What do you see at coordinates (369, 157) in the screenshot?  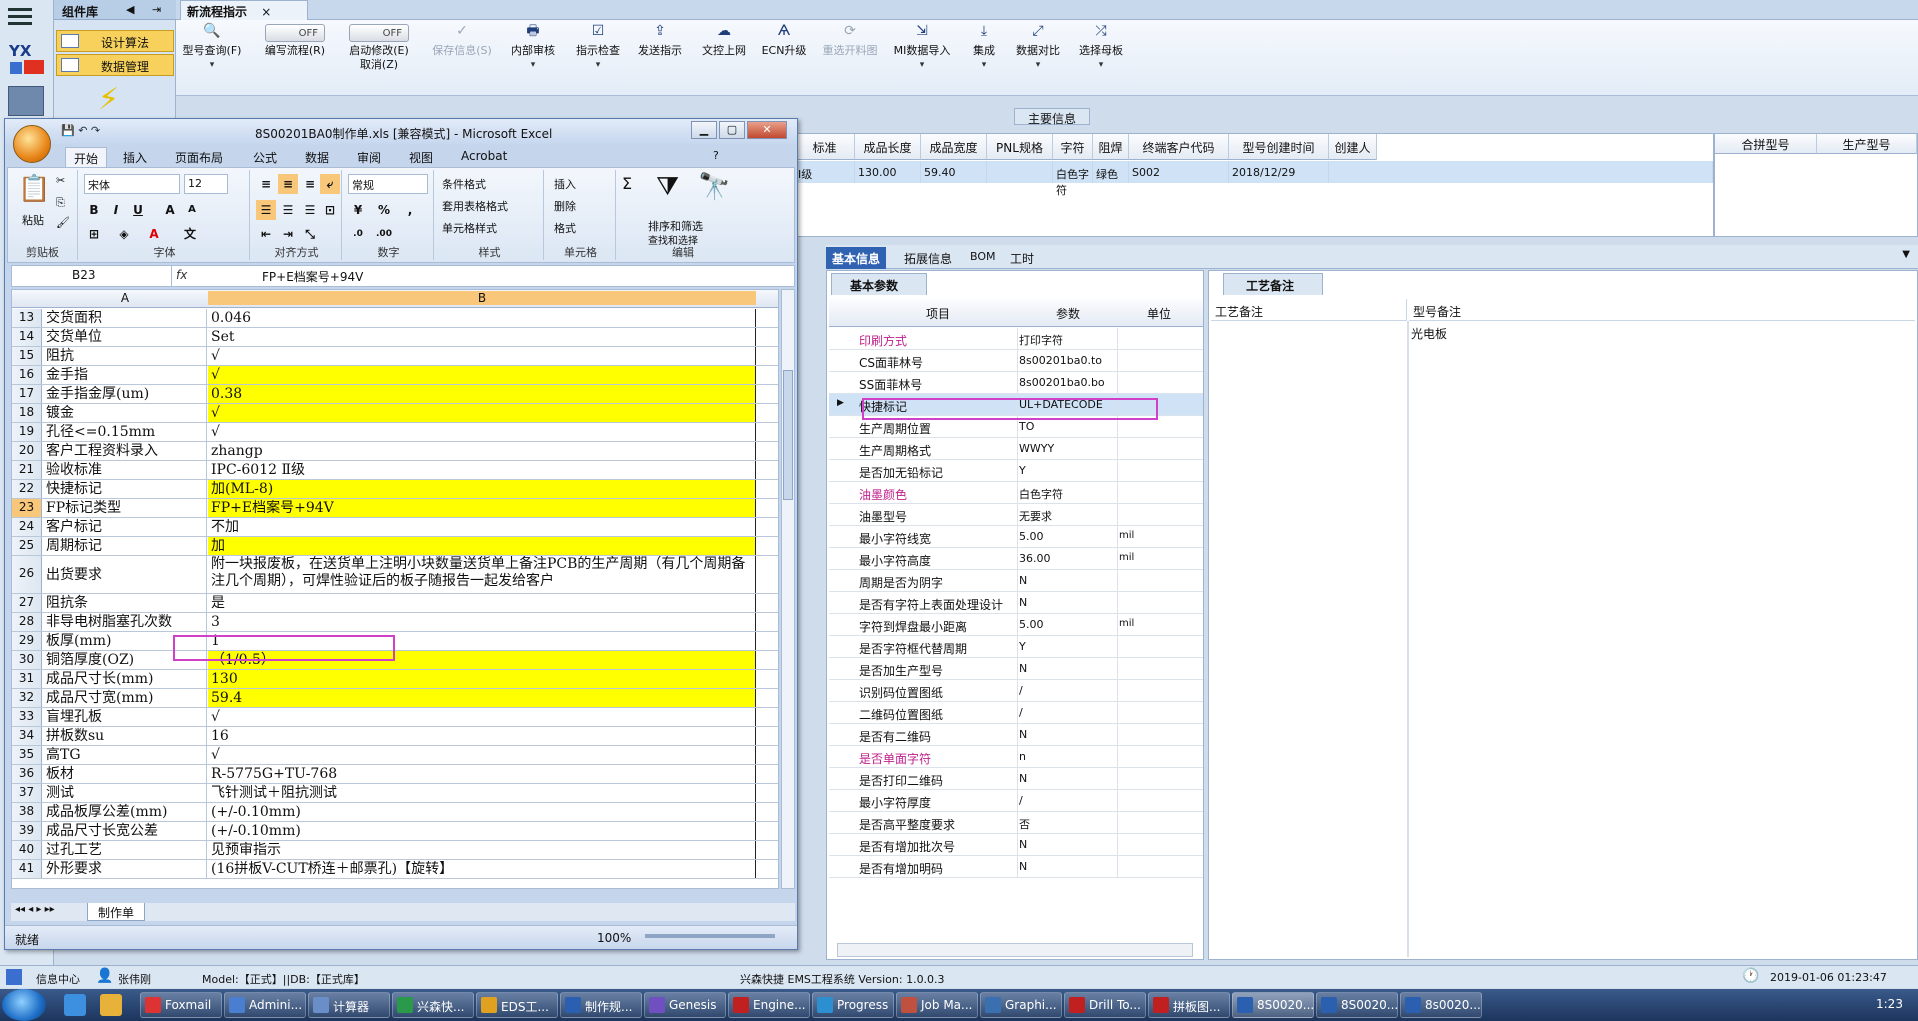 I see `tab-review: 审阅` at bounding box center [369, 157].